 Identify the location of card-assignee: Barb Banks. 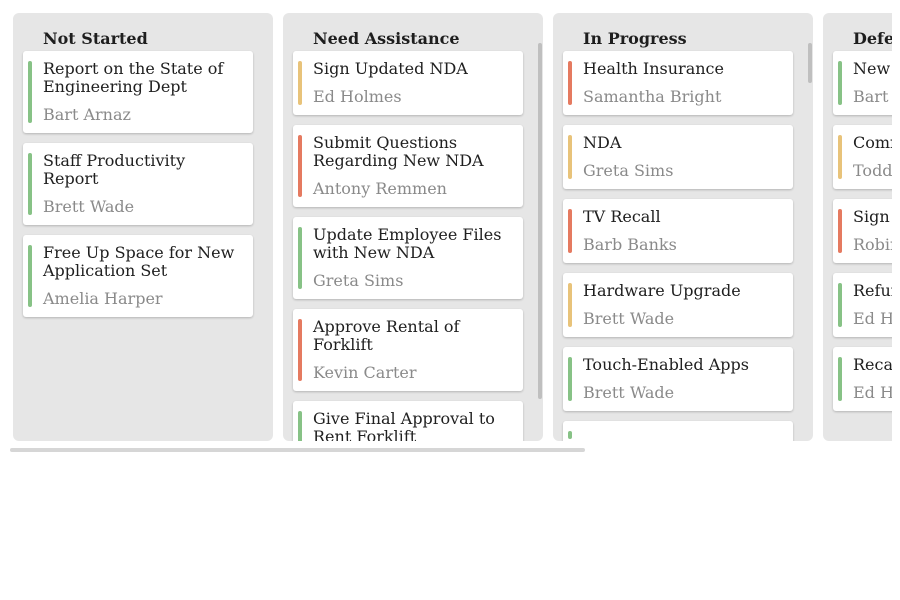
(630, 244).